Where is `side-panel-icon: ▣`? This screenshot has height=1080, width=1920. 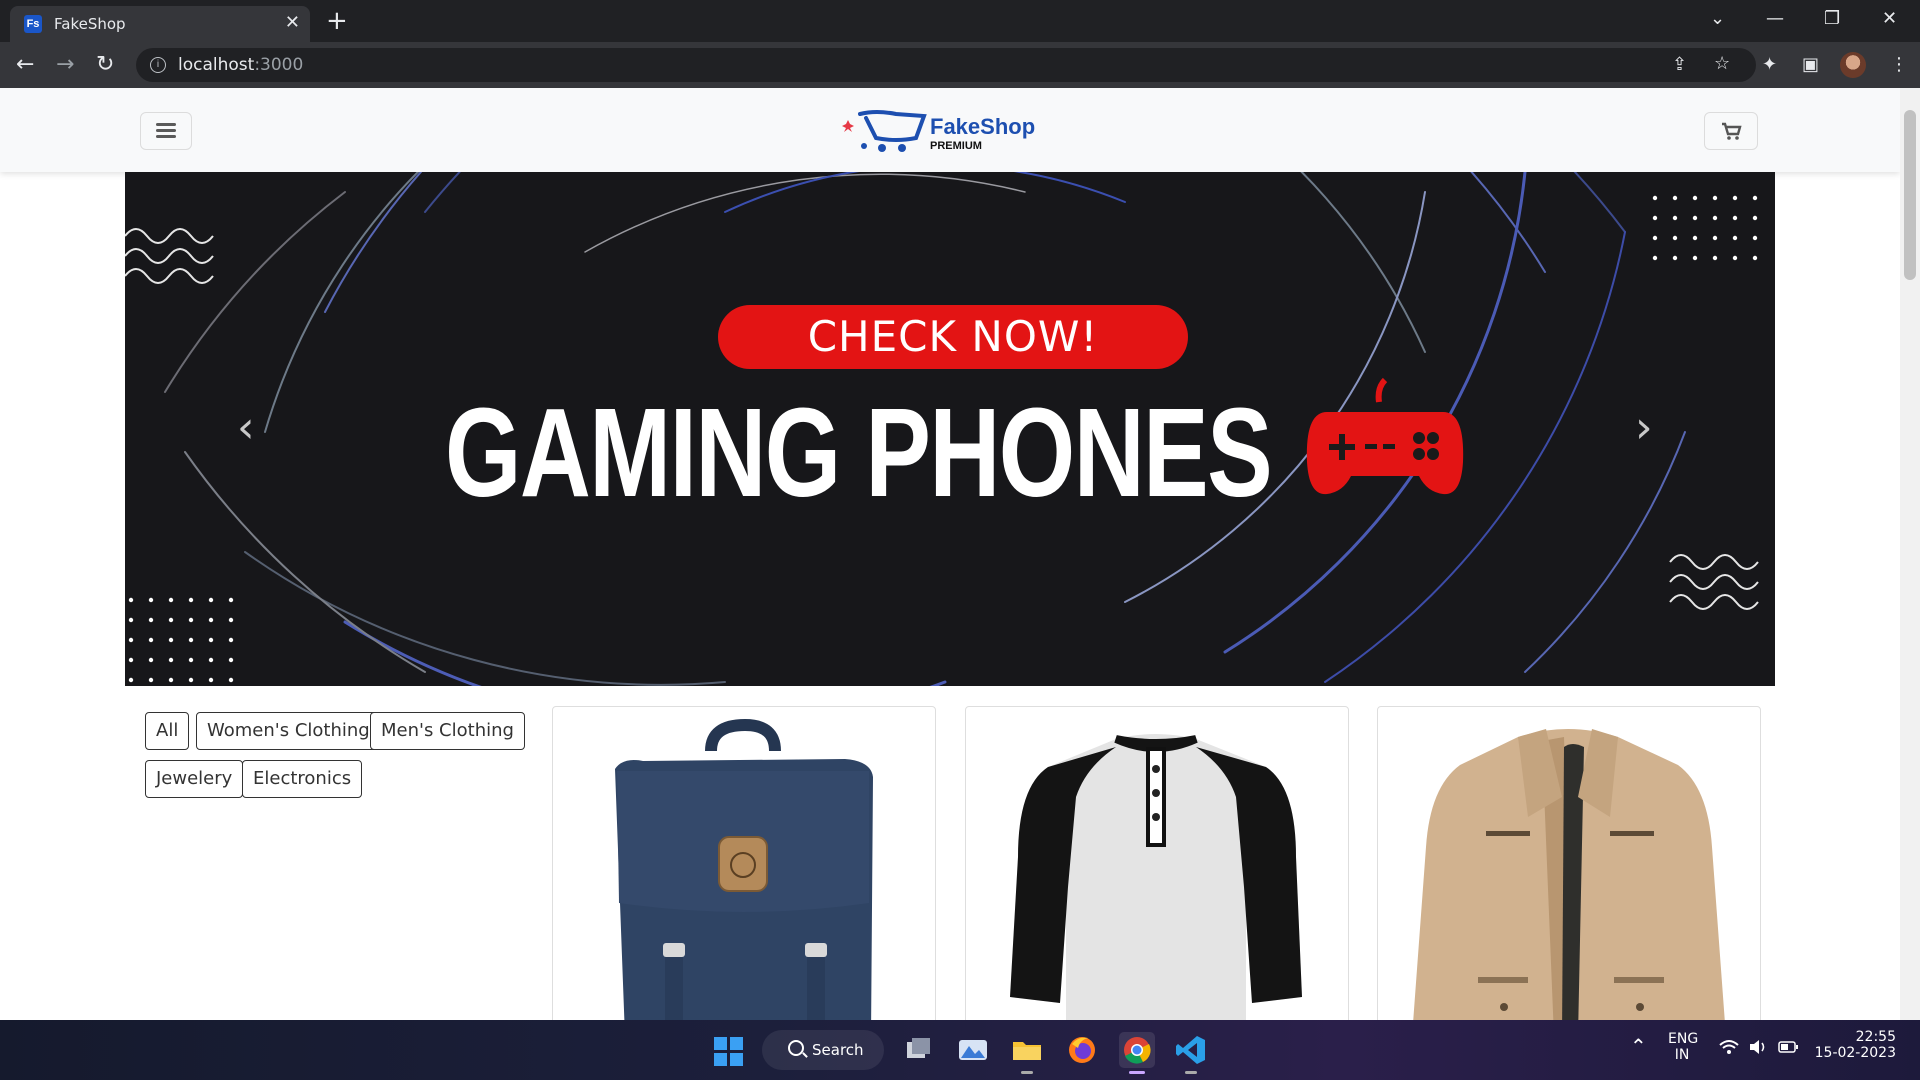 side-panel-icon: ▣ is located at coordinates (1810, 64).